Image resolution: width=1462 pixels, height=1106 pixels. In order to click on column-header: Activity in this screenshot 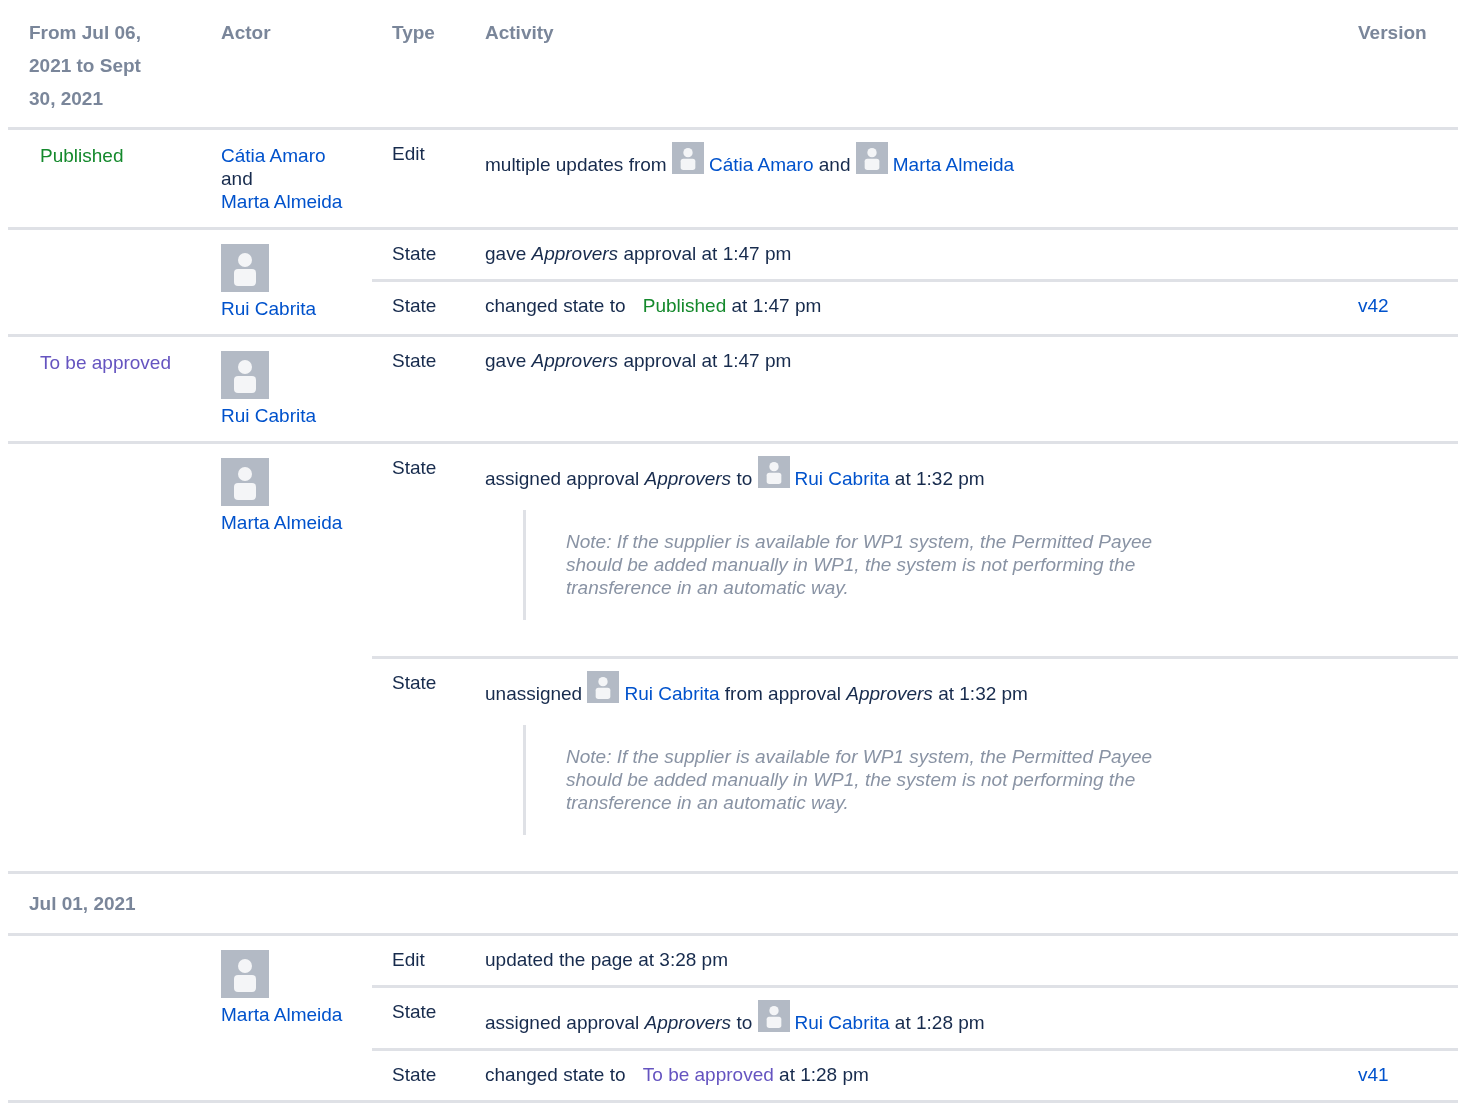, I will do `click(519, 32)`.